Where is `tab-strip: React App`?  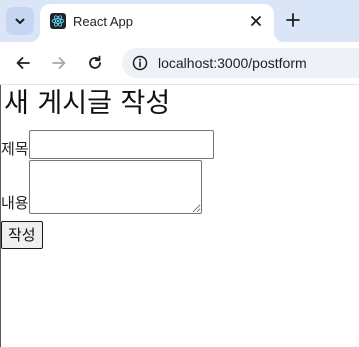 tab-strip: React App is located at coordinates (179, 21).